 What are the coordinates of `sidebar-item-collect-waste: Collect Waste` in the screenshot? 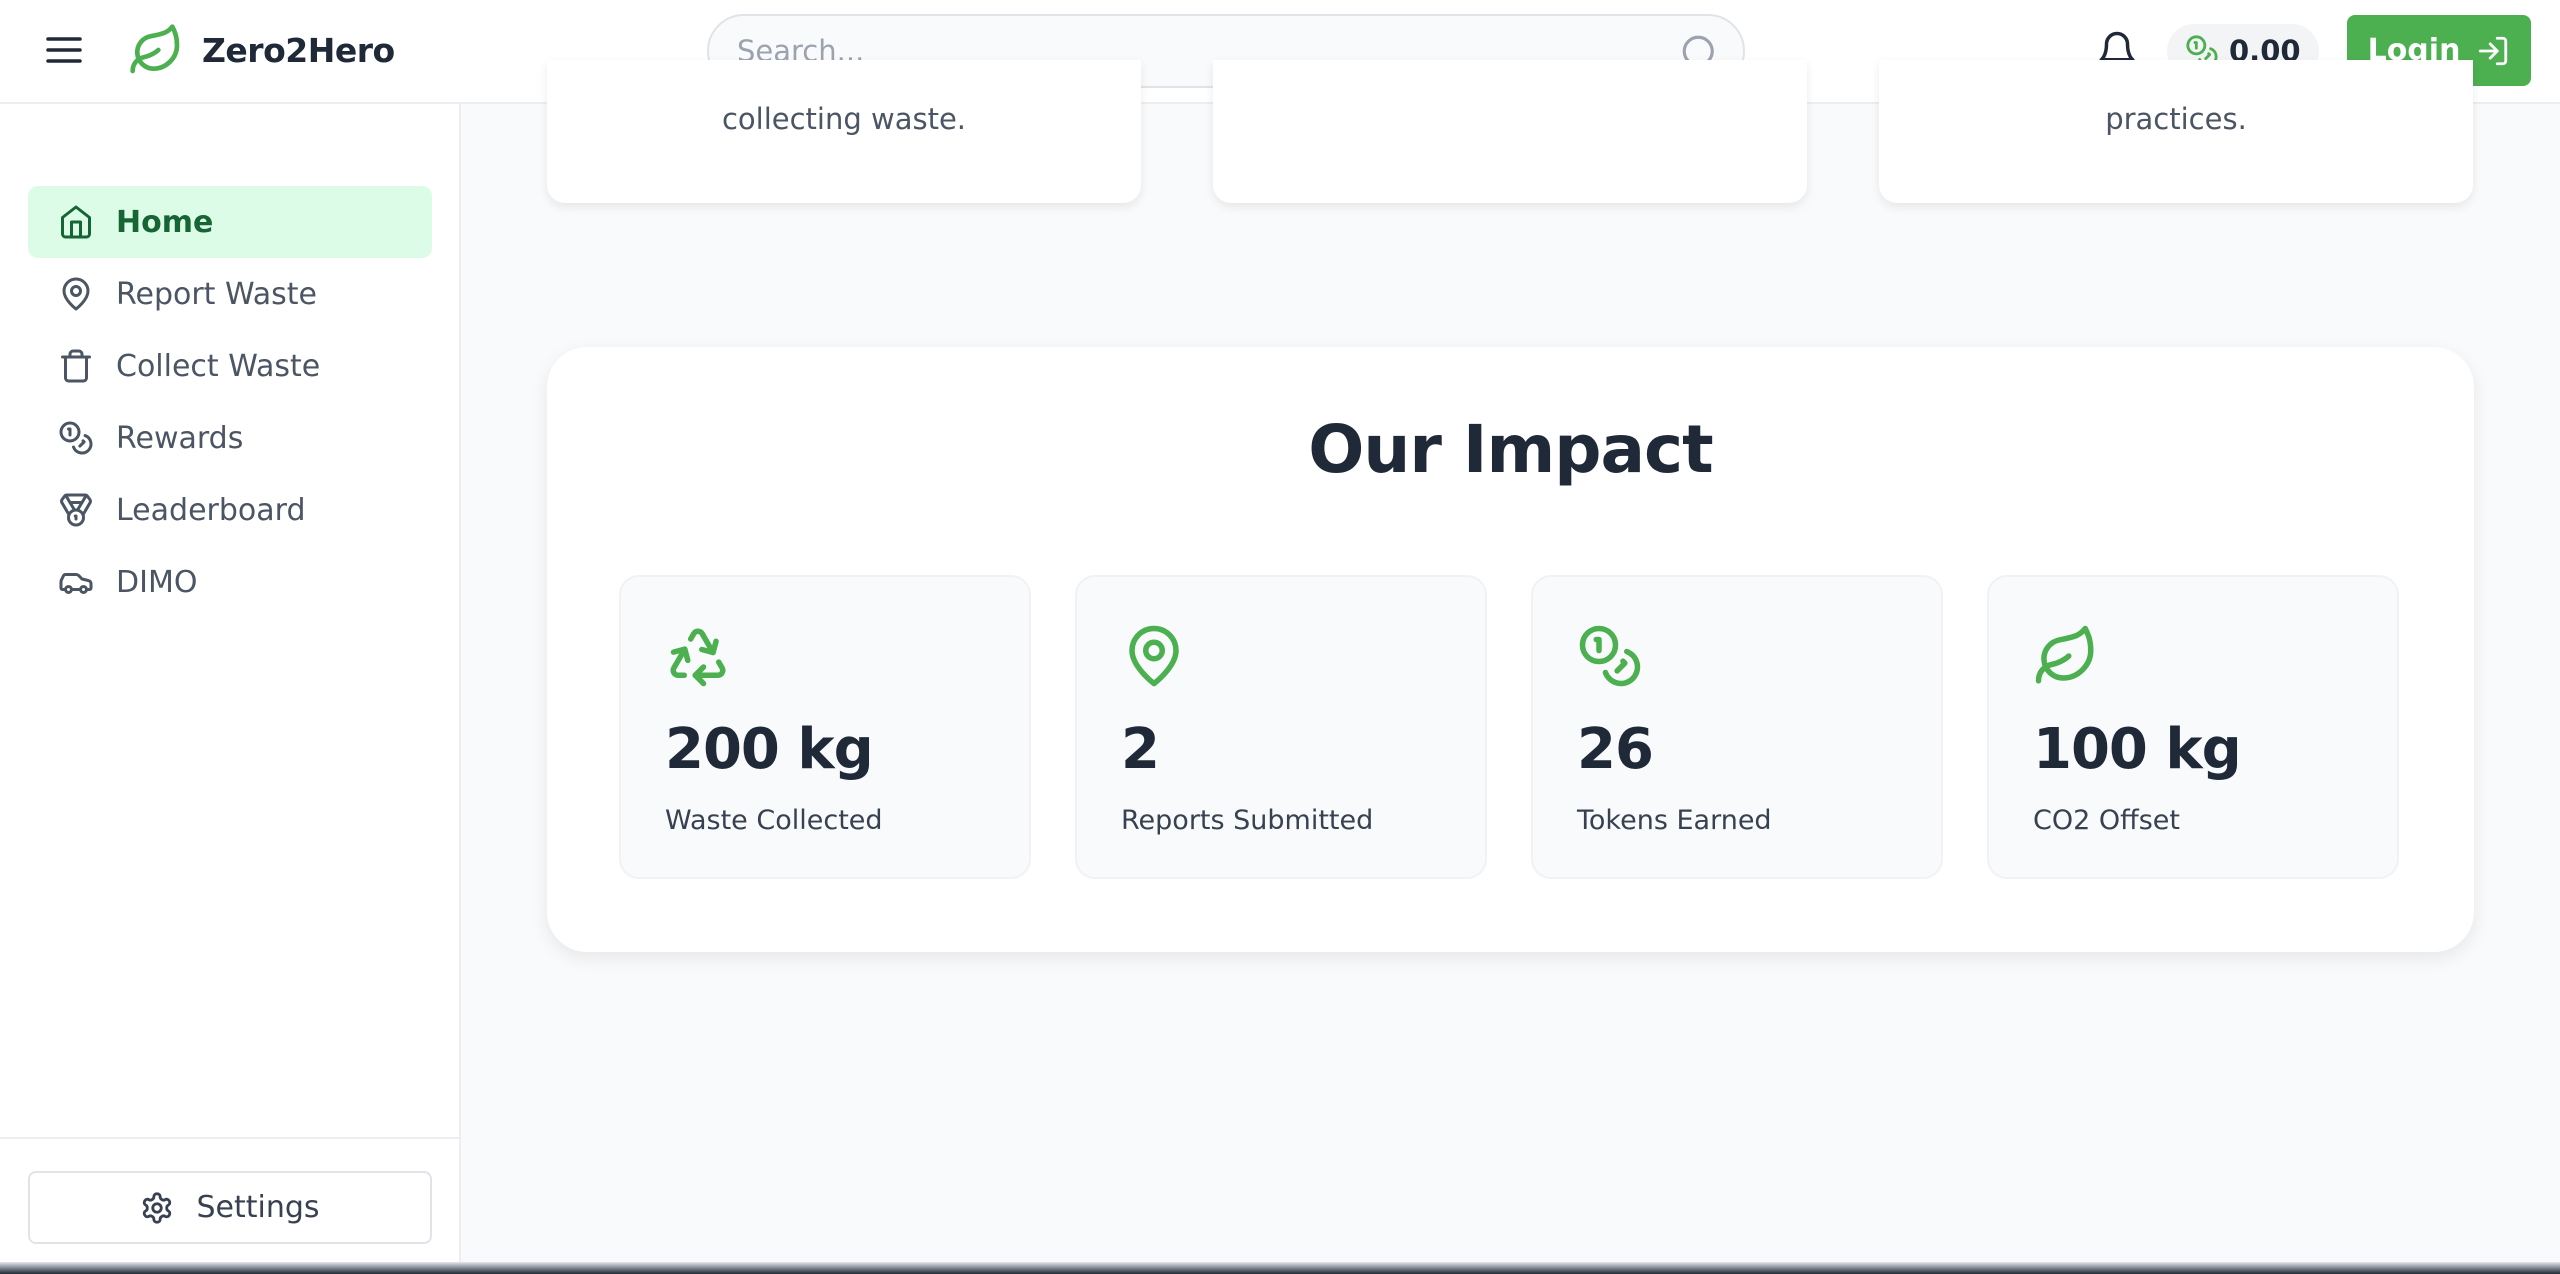 It's located at (230, 366).